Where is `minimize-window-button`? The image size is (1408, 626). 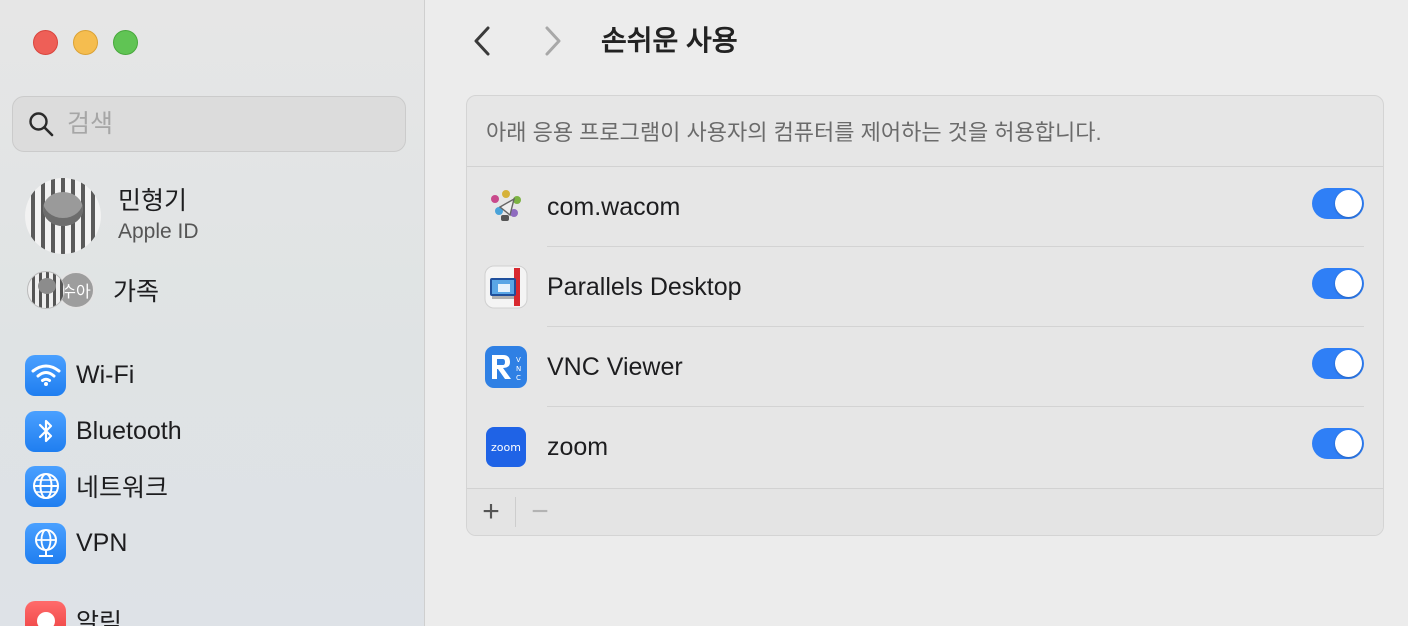 minimize-window-button is located at coordinates (85, 42).